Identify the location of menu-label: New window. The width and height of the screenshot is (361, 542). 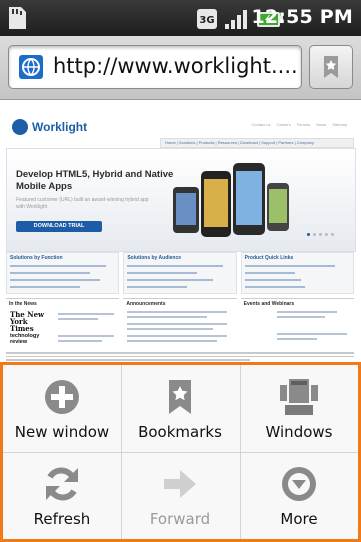
(62, 432).